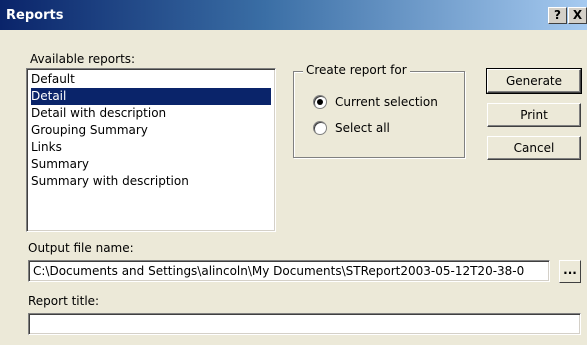  I want to click on radio-select-all: Select all, so click(351, 128).